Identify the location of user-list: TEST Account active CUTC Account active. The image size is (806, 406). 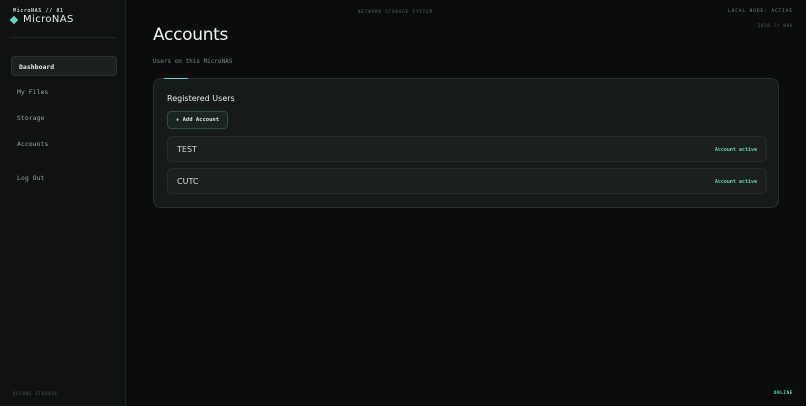
(467, 168).